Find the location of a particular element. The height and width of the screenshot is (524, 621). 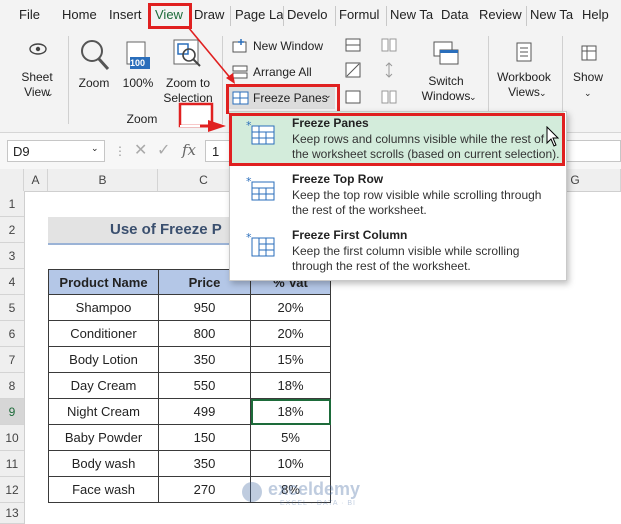

mouse-cursor-icon is located at coordinates (553, 136).